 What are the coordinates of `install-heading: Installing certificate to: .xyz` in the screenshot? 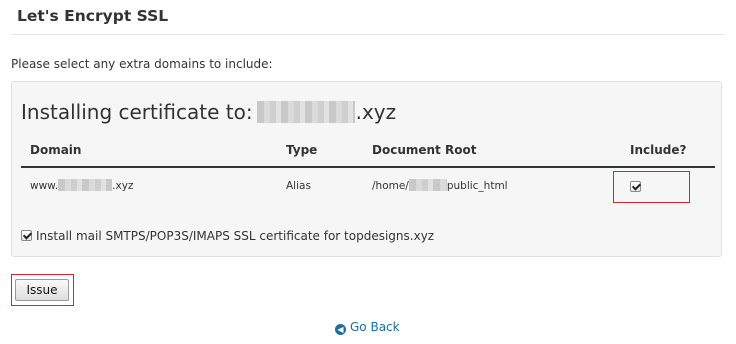 It's located at (208, 112).